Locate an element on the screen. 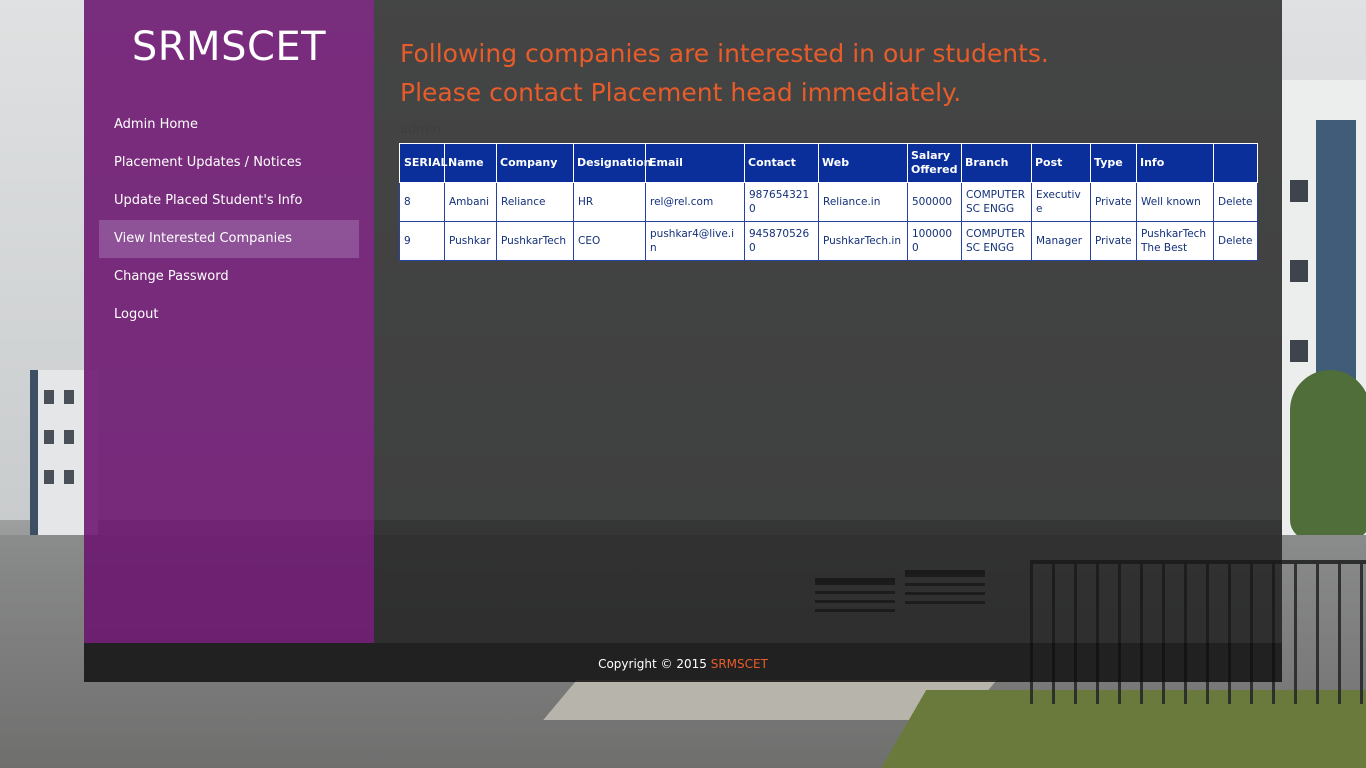 This screenshot has height=768, width=1366. sidebar-item-logout: Logout is located at coordinates (229, 315).